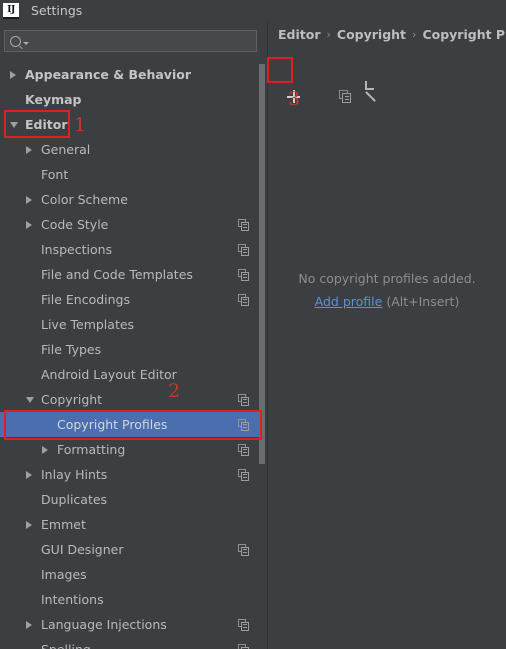 This screenshot has width=506, height=649. I want to click on empty-state-actions: Add profile (Alt+Insert), so click(387, 301).